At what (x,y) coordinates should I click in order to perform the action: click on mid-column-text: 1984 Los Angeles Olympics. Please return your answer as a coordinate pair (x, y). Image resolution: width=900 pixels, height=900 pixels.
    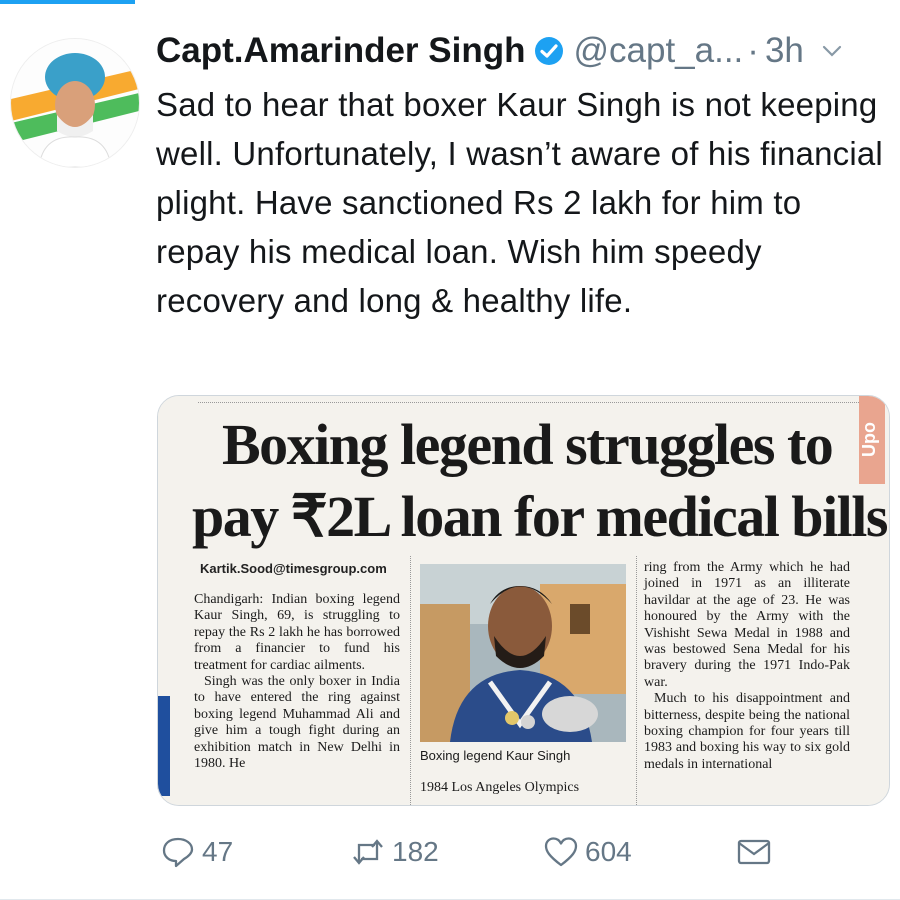
    Looking at the image, I should click on (500, 787).